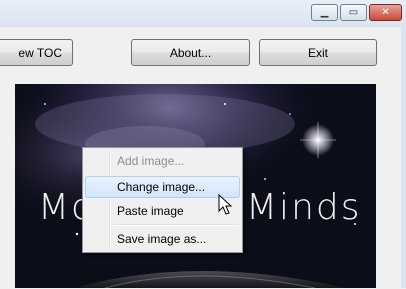  I want to click on window-border, so click(403, 157).